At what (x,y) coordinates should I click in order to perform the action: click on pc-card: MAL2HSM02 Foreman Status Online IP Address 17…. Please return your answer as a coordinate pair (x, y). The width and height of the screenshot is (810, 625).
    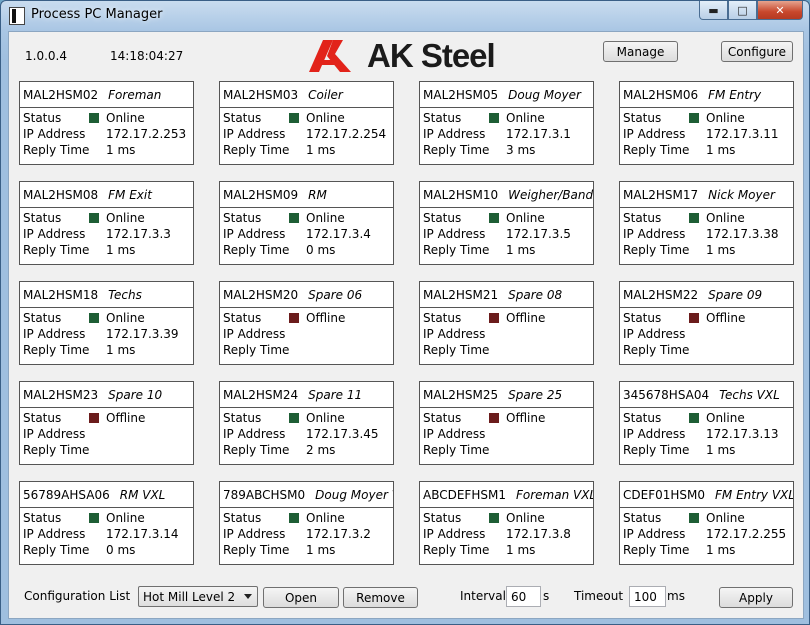
    Looking at the image, I should click on (106, 123).